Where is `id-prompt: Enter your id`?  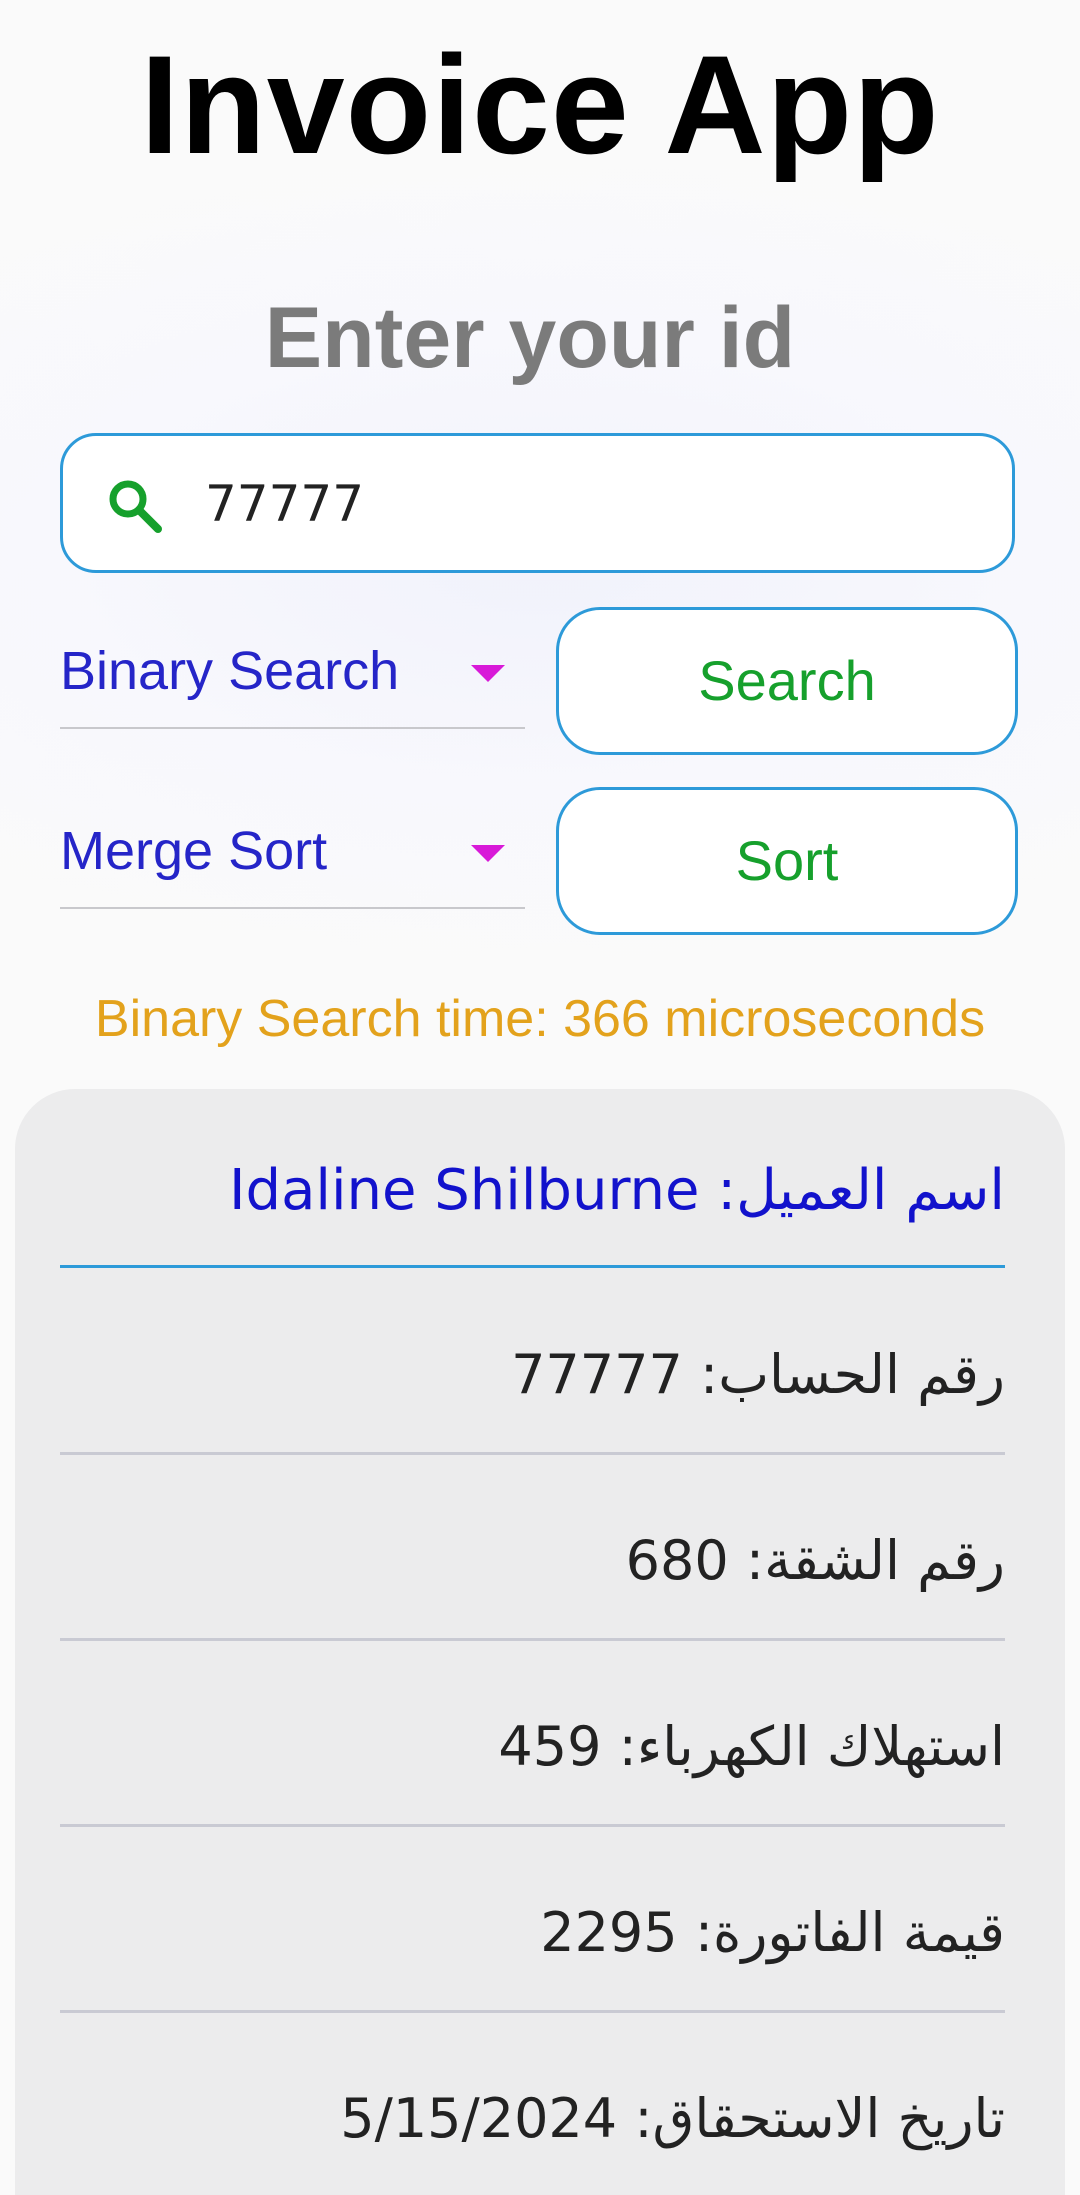 id-prompt: Enter your id is located at coordinates (530, 338).